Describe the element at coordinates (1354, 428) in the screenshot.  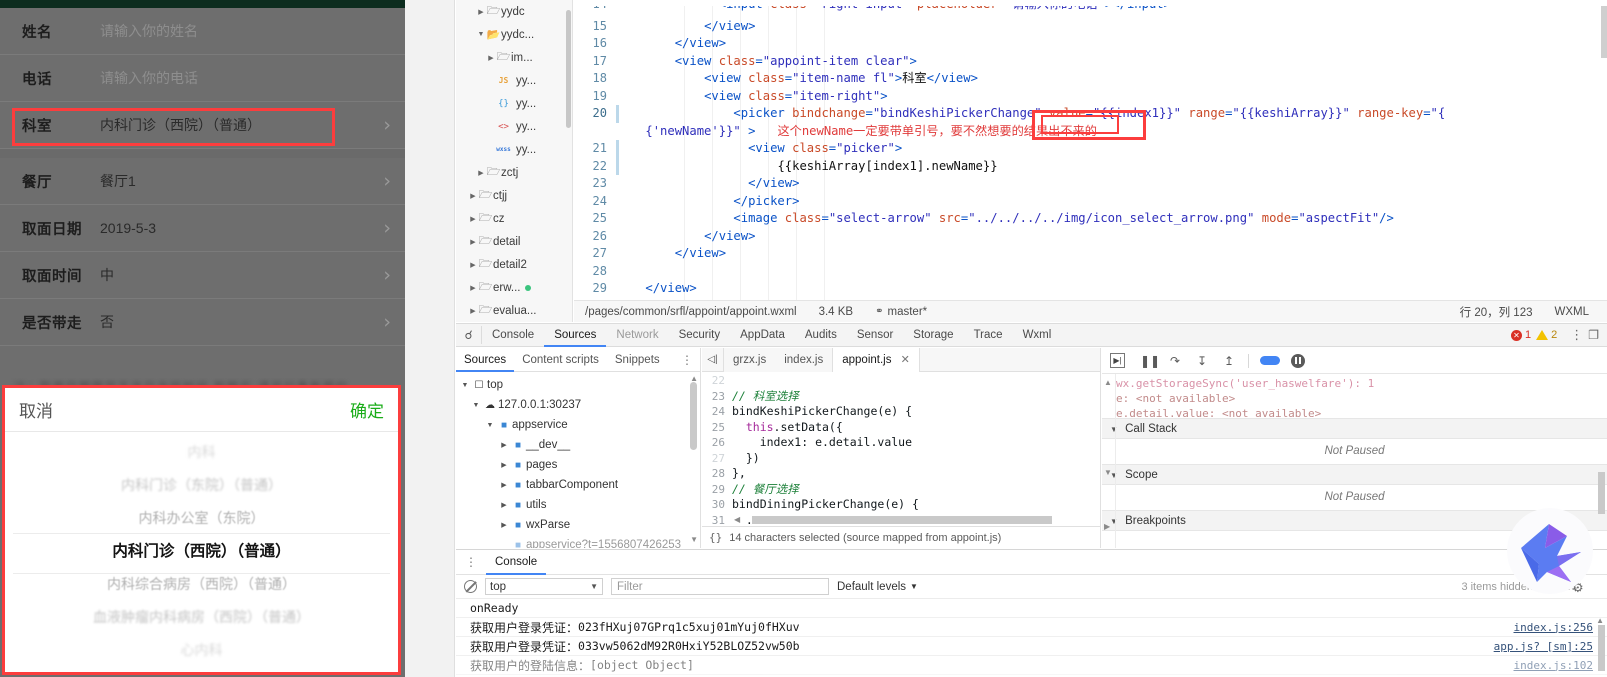
I see `section-call-stack: ▼ Call Stack` at that location.